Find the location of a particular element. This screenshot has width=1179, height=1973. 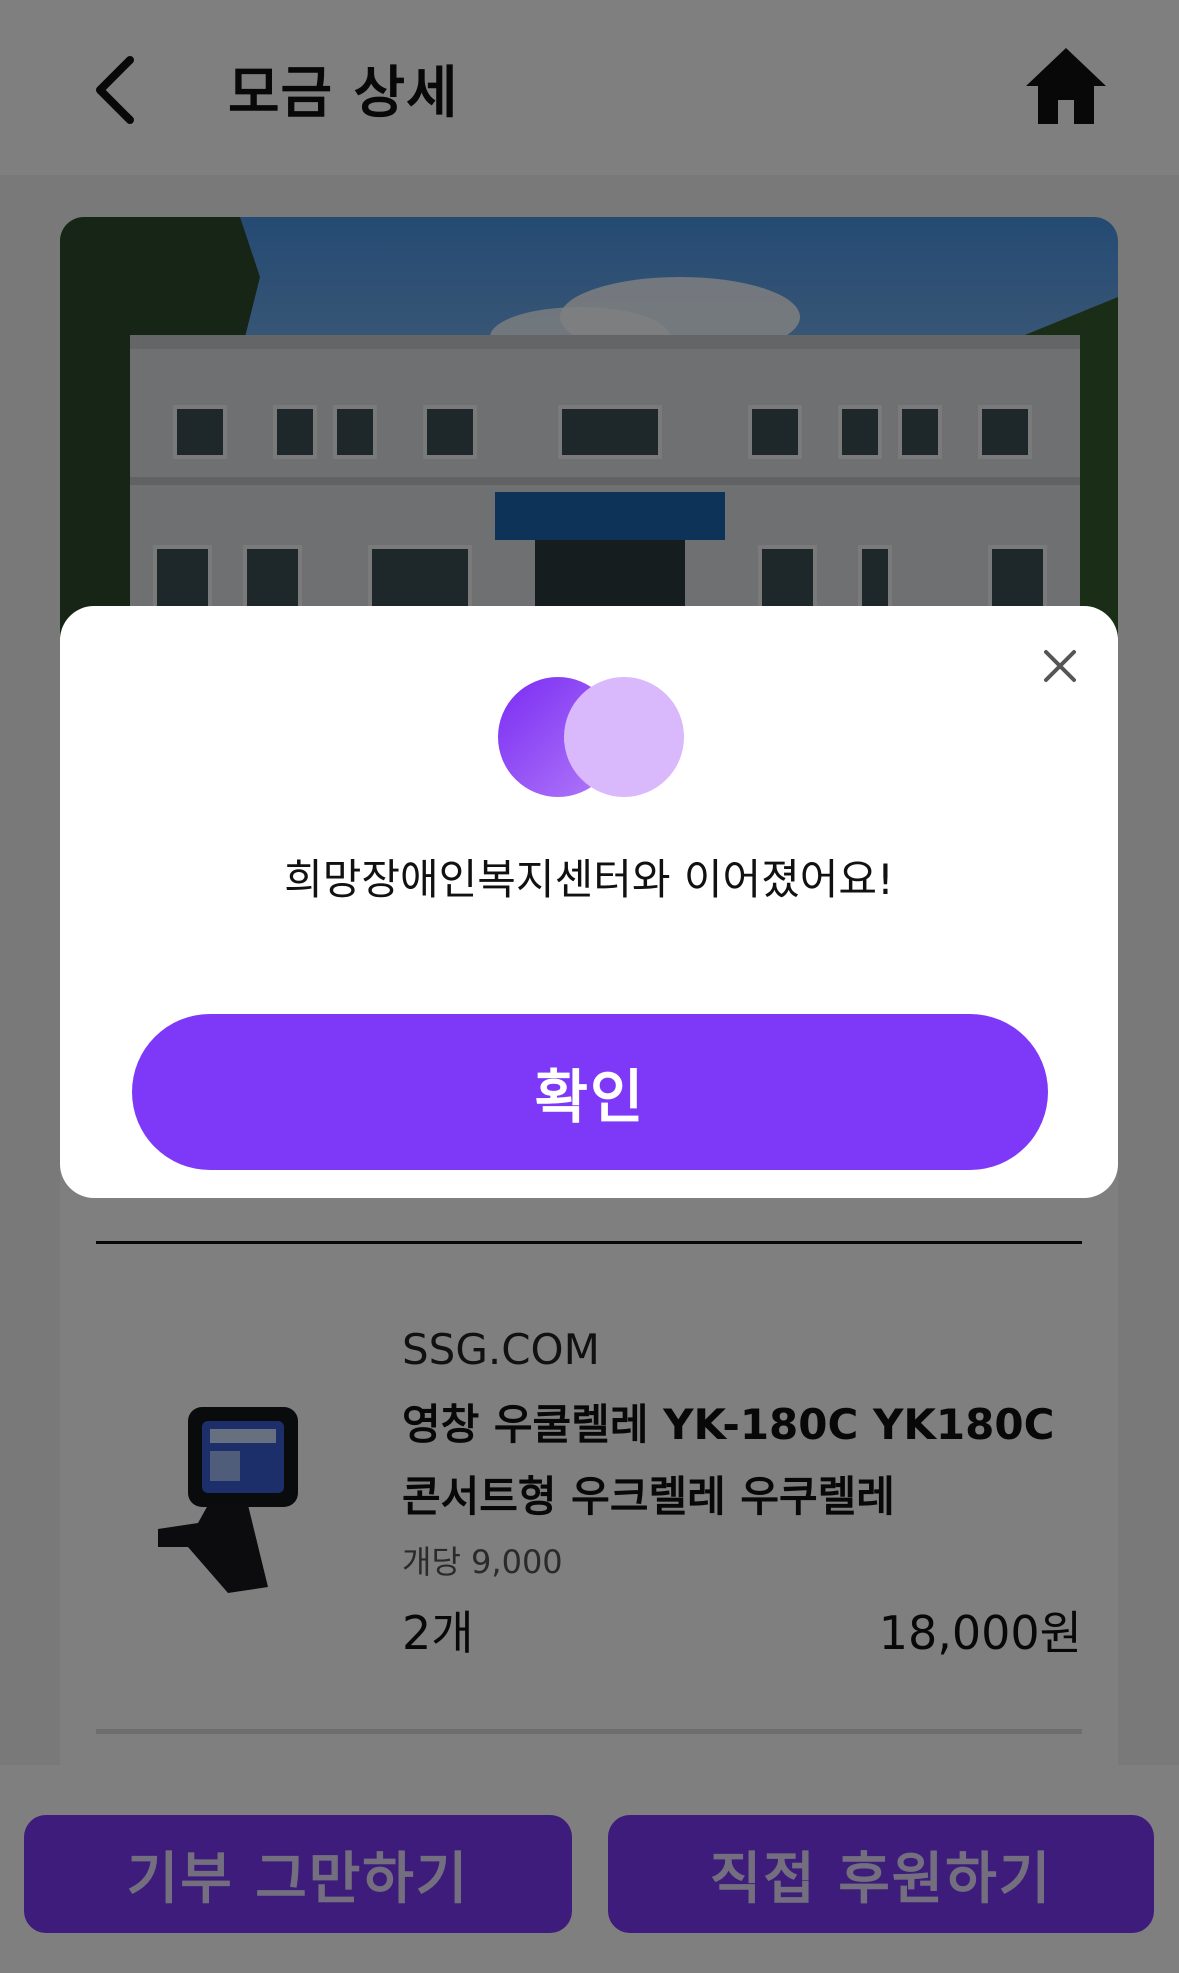

confirm-button: 확인 is located at coordinates (590, 1092).